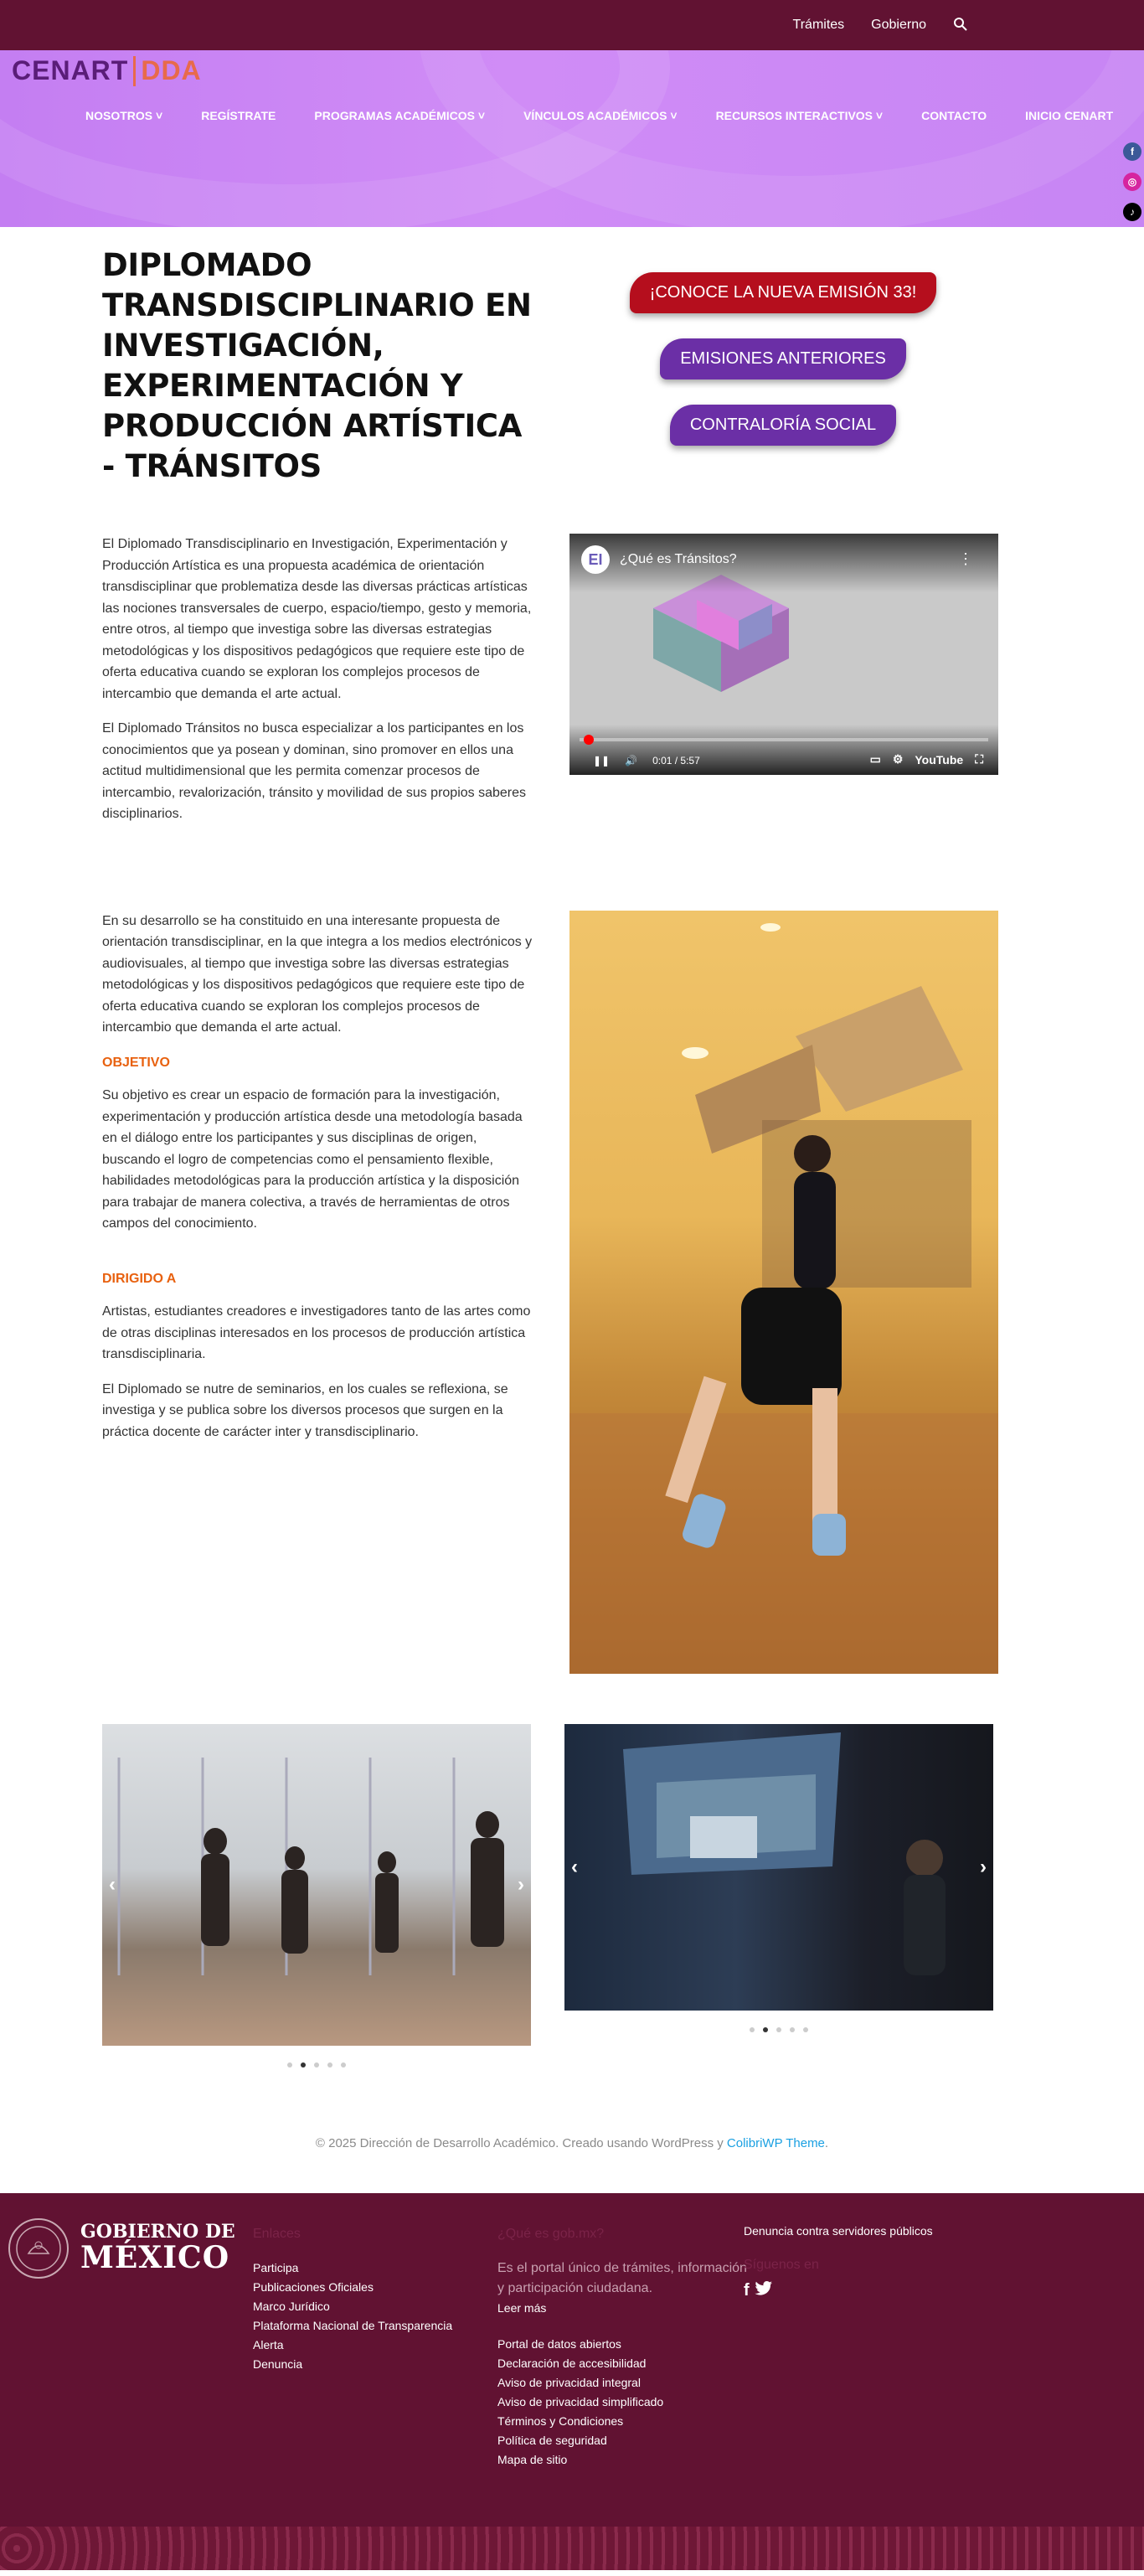 The image size is (1144, 2576). What do you see at coordinates (764, 2290) in the screenshot?
I see `footer-twitter-icon` at bounding box center [764, 2290].